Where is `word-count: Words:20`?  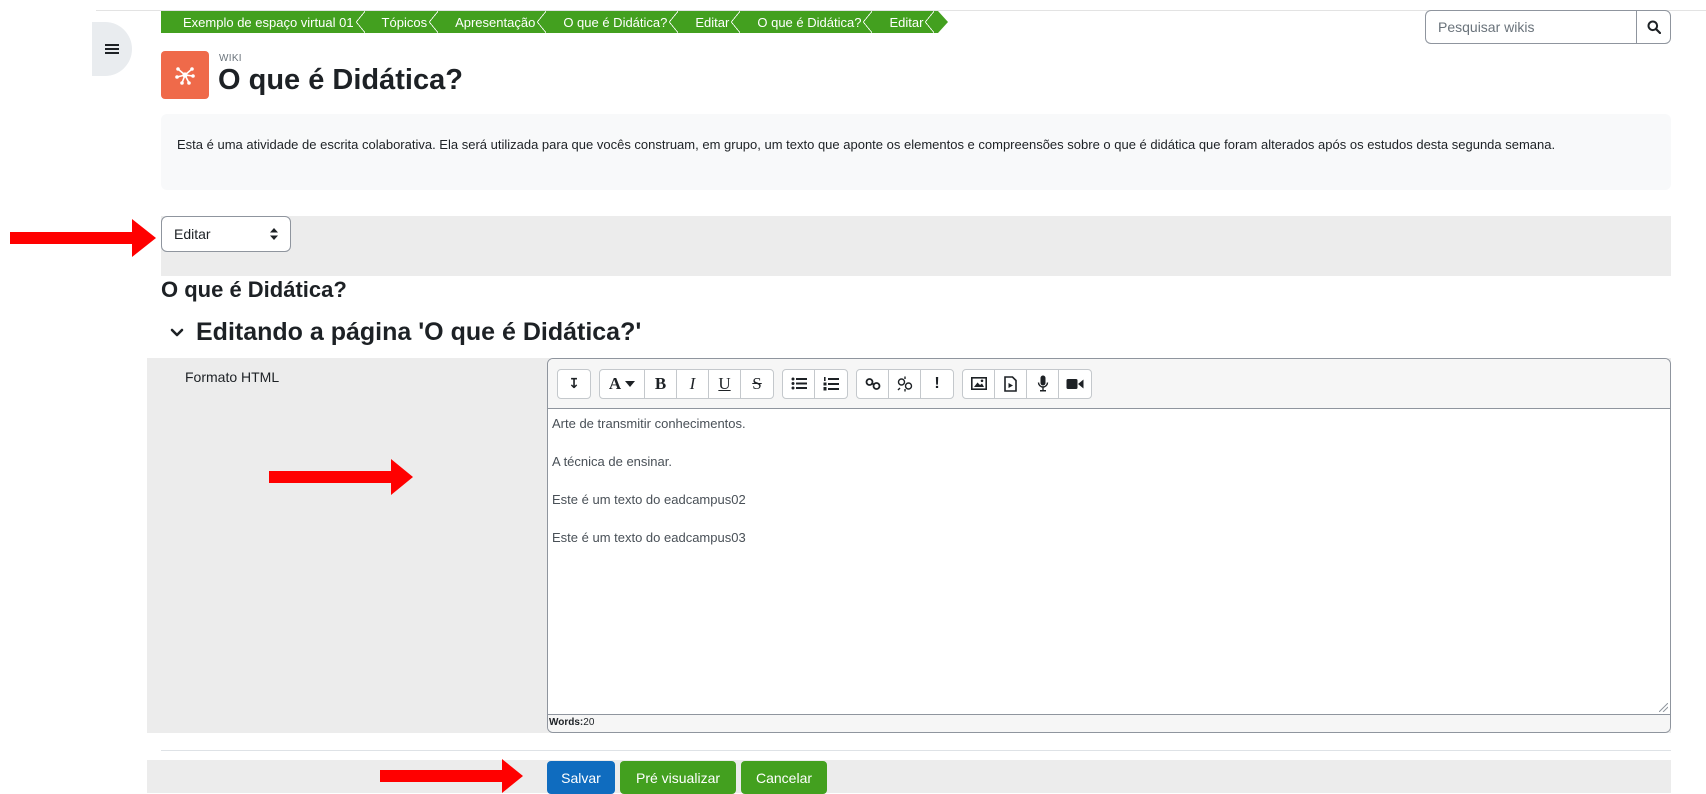 word-count: Words:20 is located at coordinates (1109, 723).